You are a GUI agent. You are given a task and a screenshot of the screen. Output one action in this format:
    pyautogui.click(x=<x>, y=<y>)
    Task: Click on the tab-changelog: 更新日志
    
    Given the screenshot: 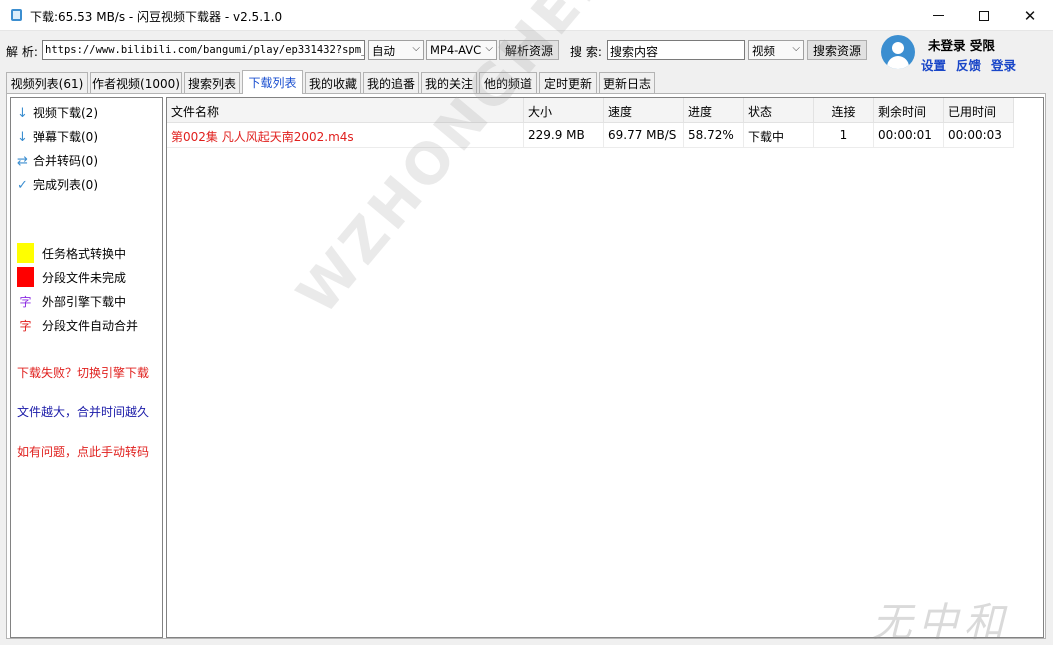 What is the action you would take?
    pyautogui.click(x=627, y=82)
    